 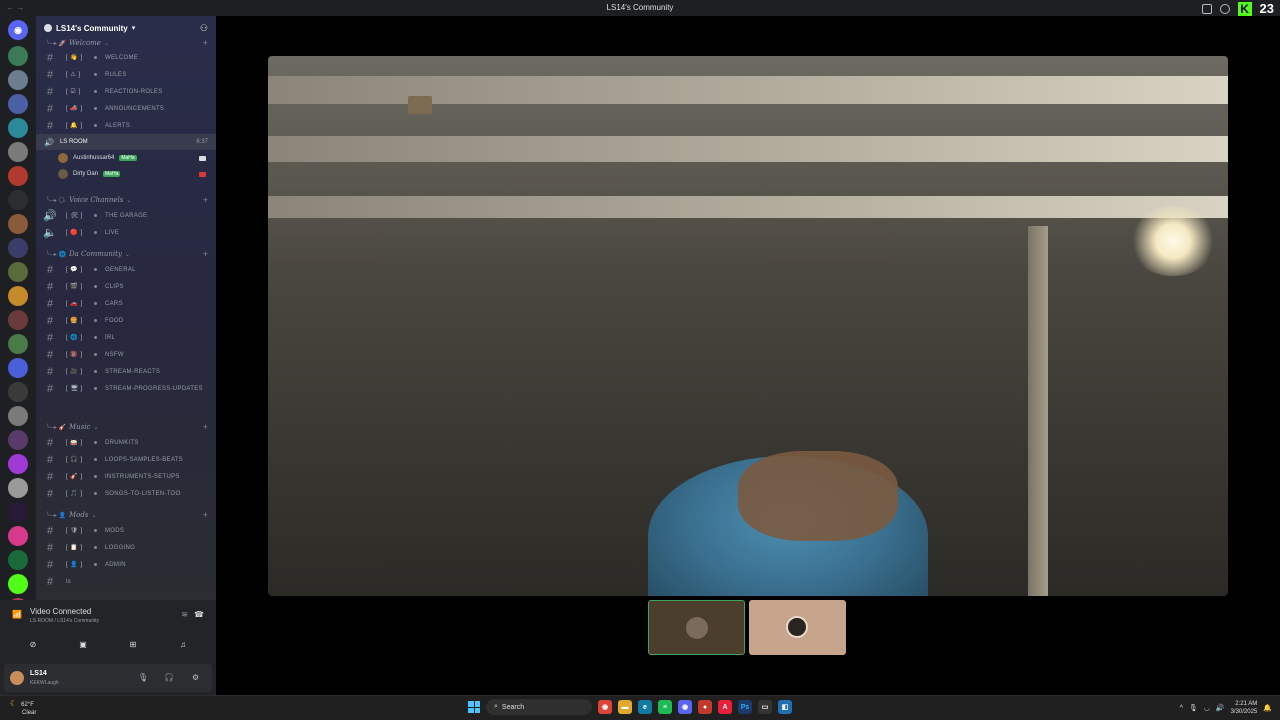 What do you see at coordinates (126, 476) in the screenshot?
I see `channel-row: #[ 🎸 ] instruments-setups` at bounding box center [126, 476].